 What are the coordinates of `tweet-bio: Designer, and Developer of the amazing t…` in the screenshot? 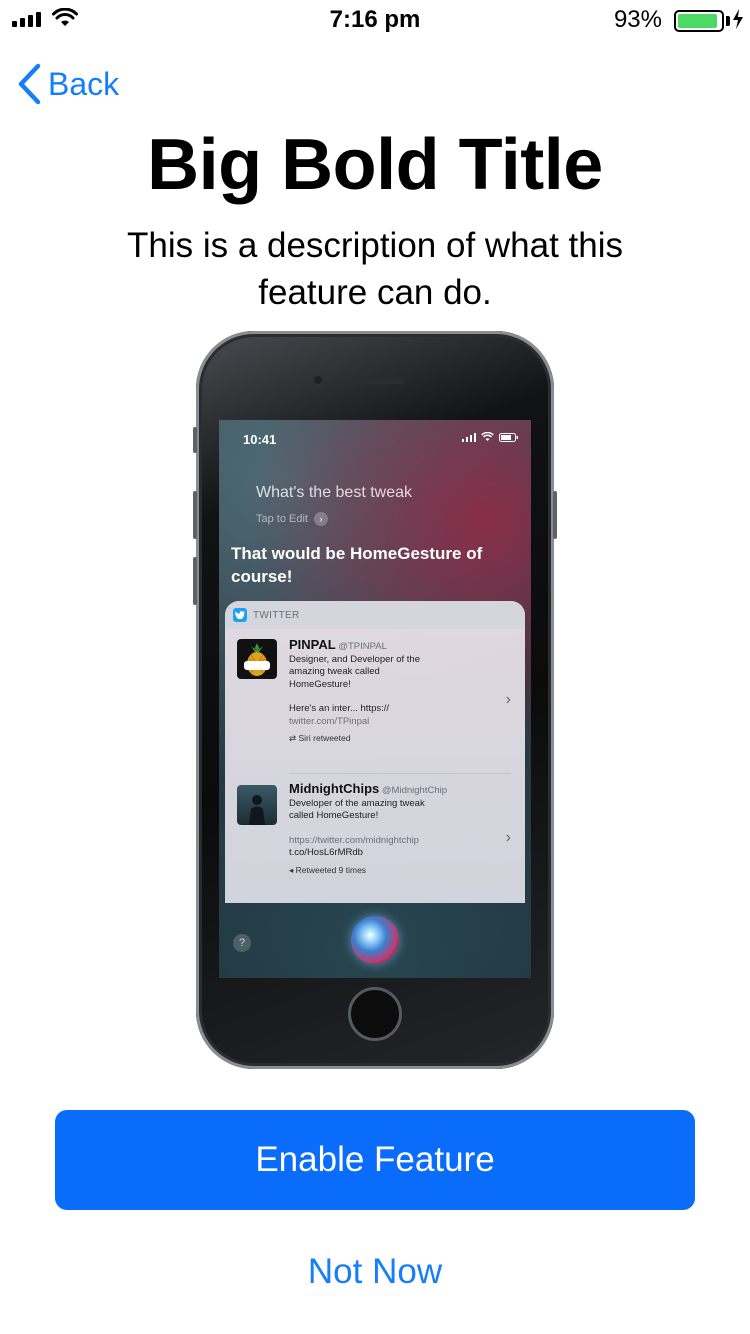 It's located at (354, 671).